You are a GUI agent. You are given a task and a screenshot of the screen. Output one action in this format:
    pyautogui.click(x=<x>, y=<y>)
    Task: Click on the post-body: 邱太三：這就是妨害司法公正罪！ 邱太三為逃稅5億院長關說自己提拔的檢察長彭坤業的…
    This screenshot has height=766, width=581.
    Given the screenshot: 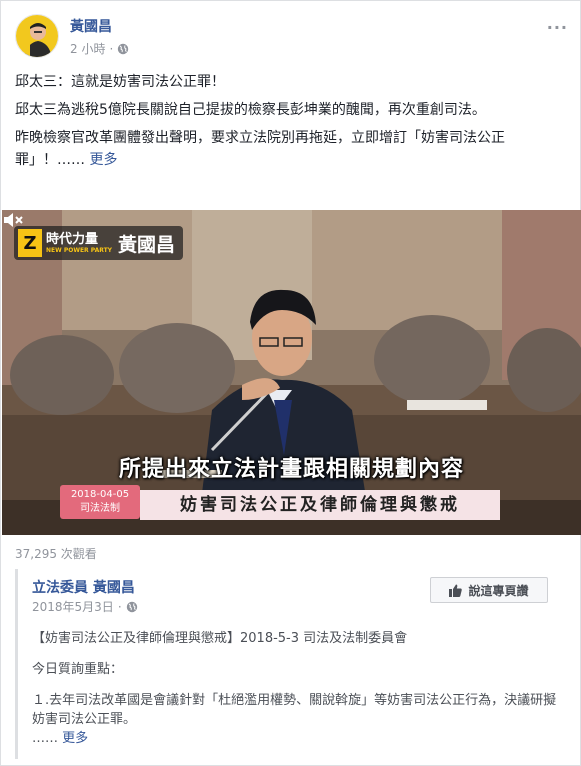 What is the action you would take?
    pyautogui.click(x=287, y=124)
    